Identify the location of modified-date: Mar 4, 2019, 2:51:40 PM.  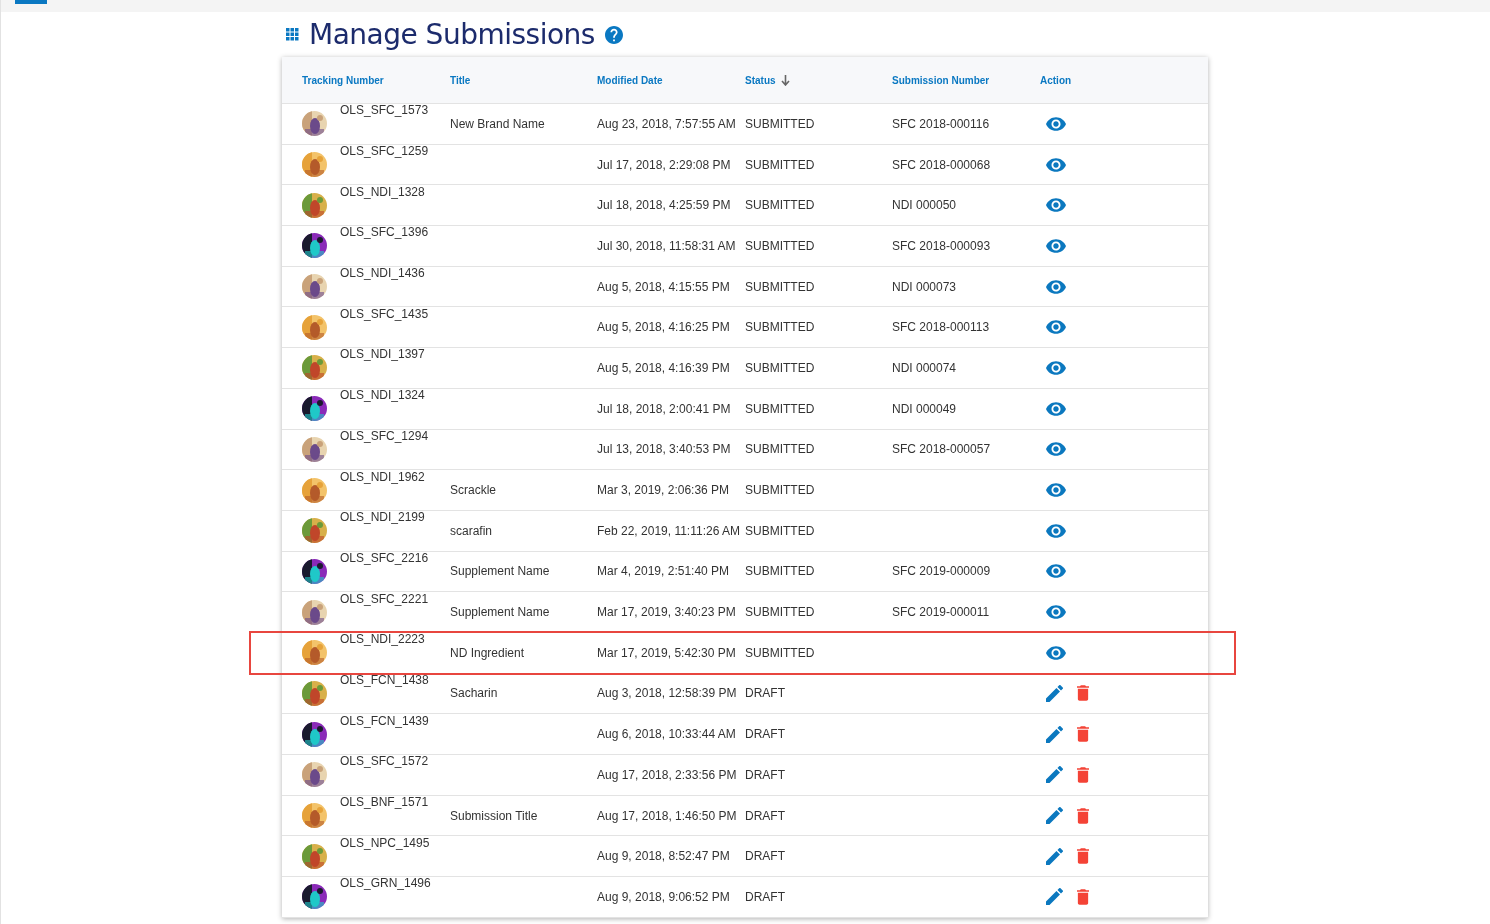
(663, 571).